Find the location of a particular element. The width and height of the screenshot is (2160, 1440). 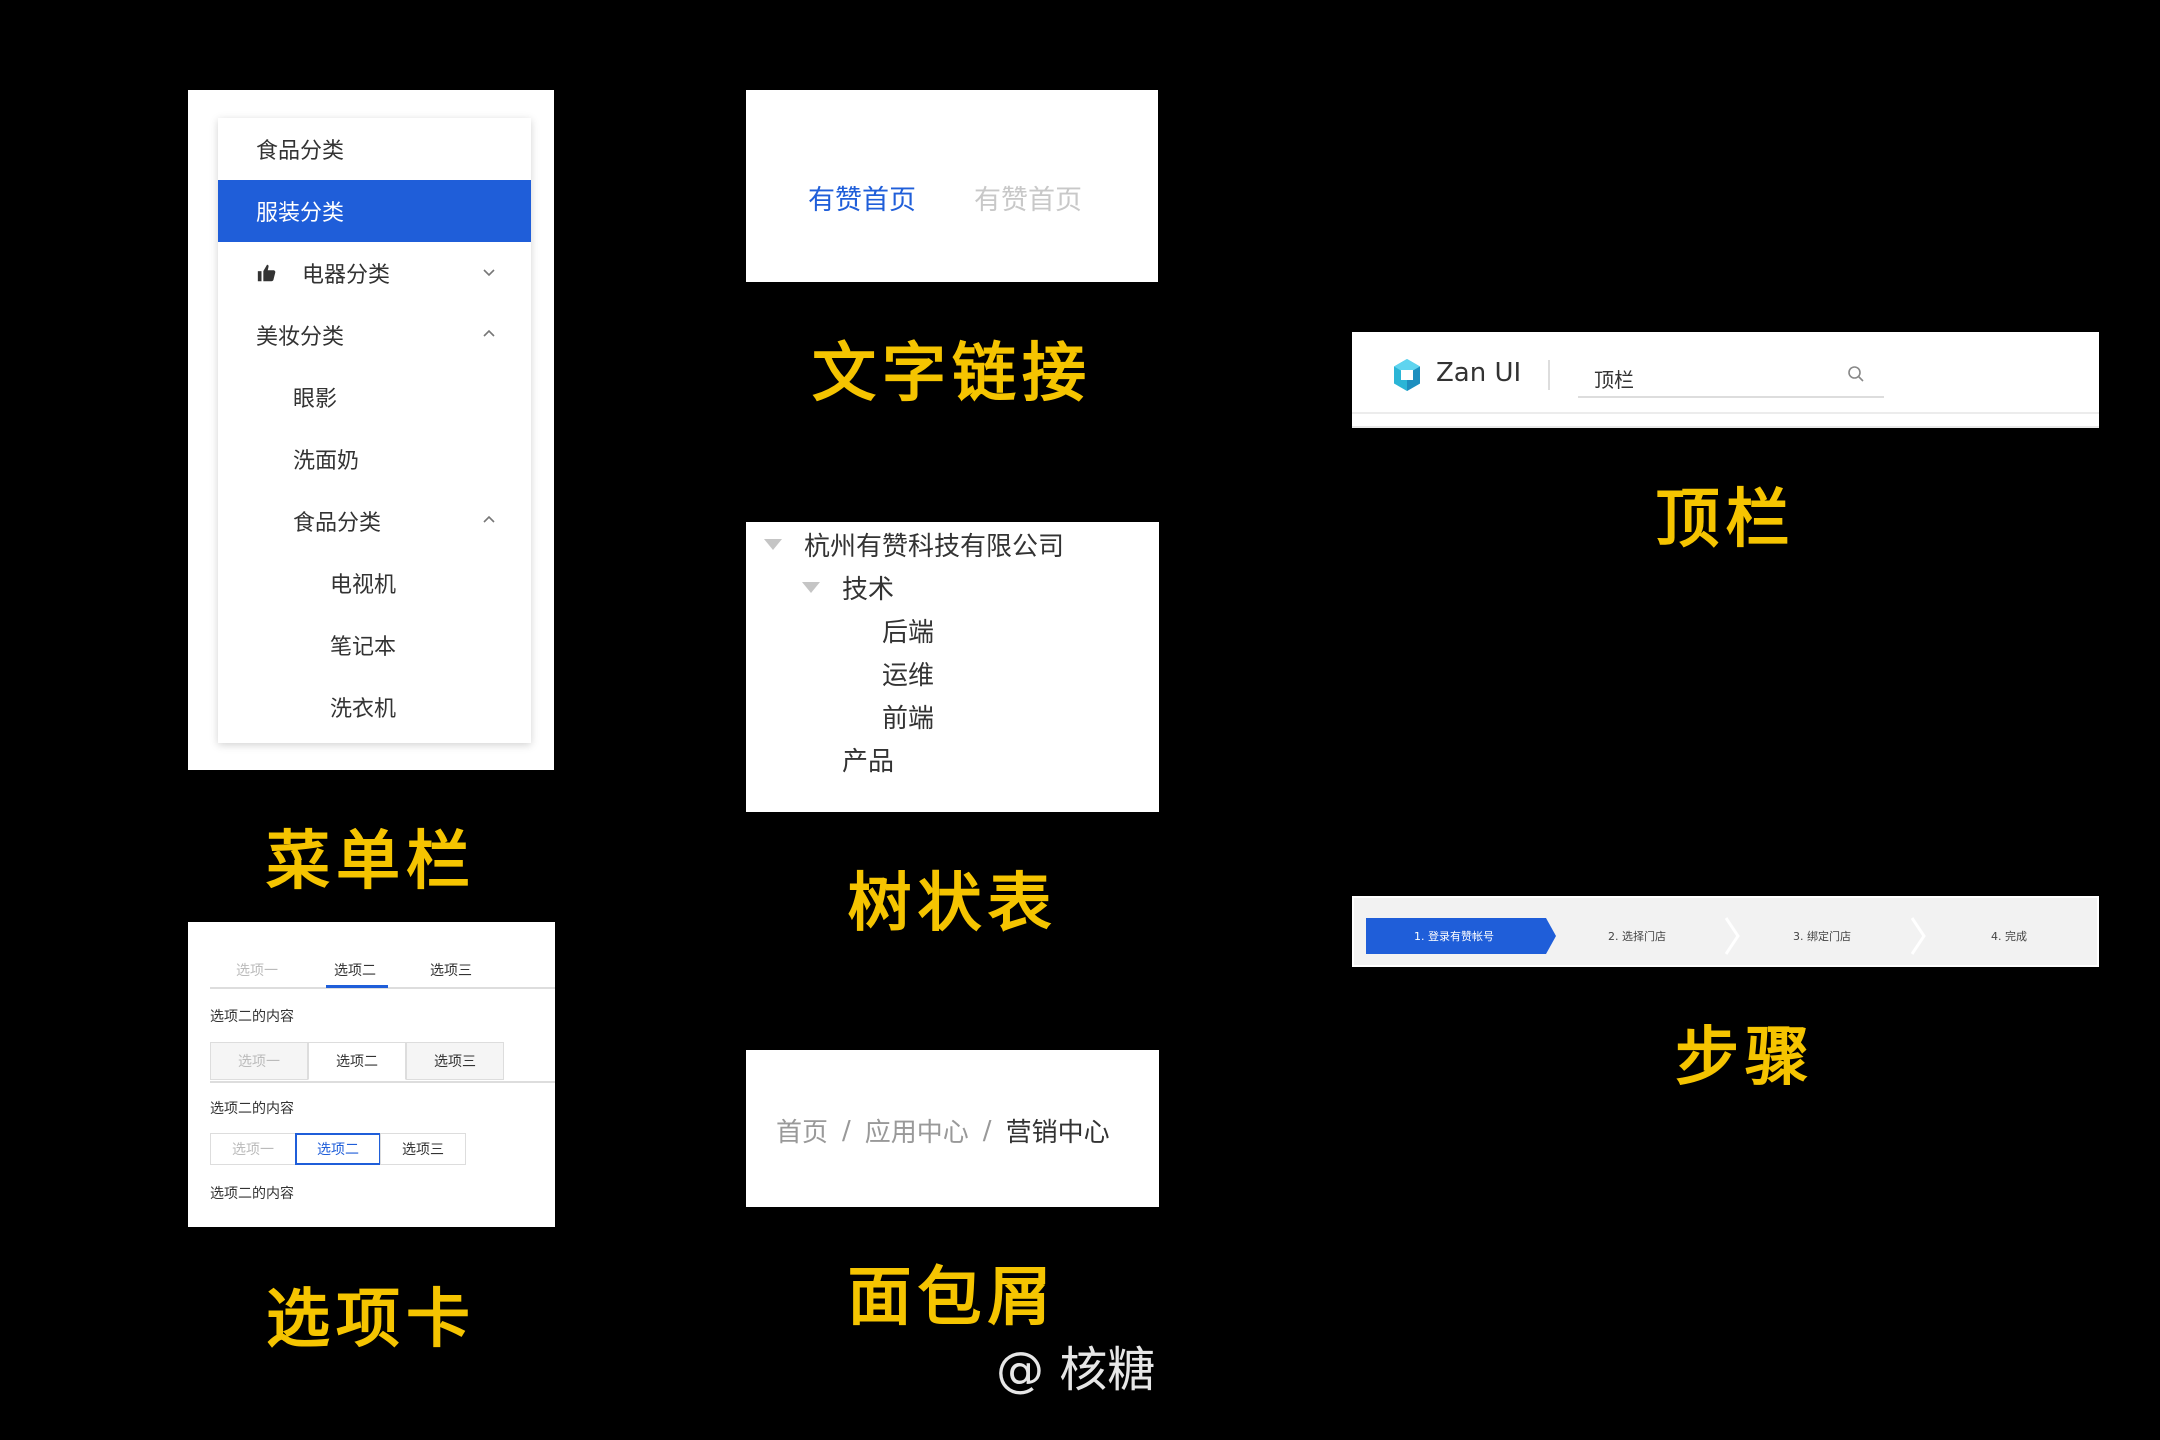

menu-item-clothing: 服装分类 is located at coordinates (374, 211).